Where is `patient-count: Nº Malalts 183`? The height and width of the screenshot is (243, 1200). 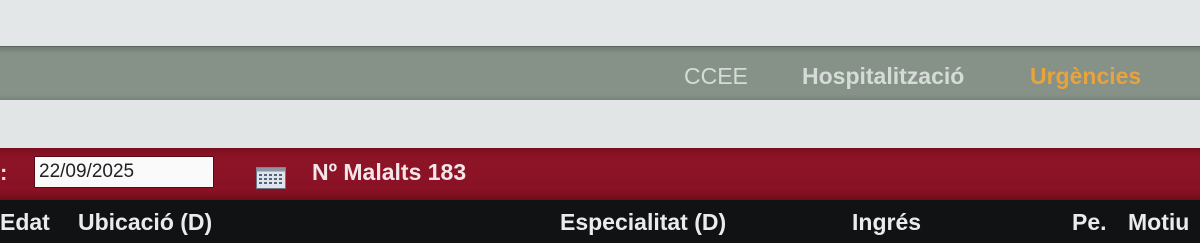 patient-count: Nº Malalts 183 is located at coordinates (389, 172).